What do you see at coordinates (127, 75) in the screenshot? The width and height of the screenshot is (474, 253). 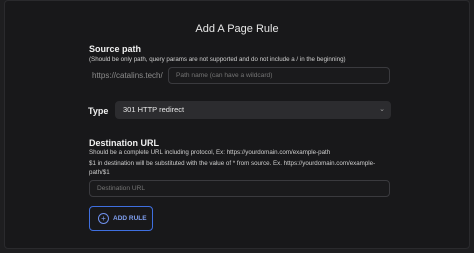 I see `source-url-prefix: https://catalins.tech/` at bounding box center [127, 75].